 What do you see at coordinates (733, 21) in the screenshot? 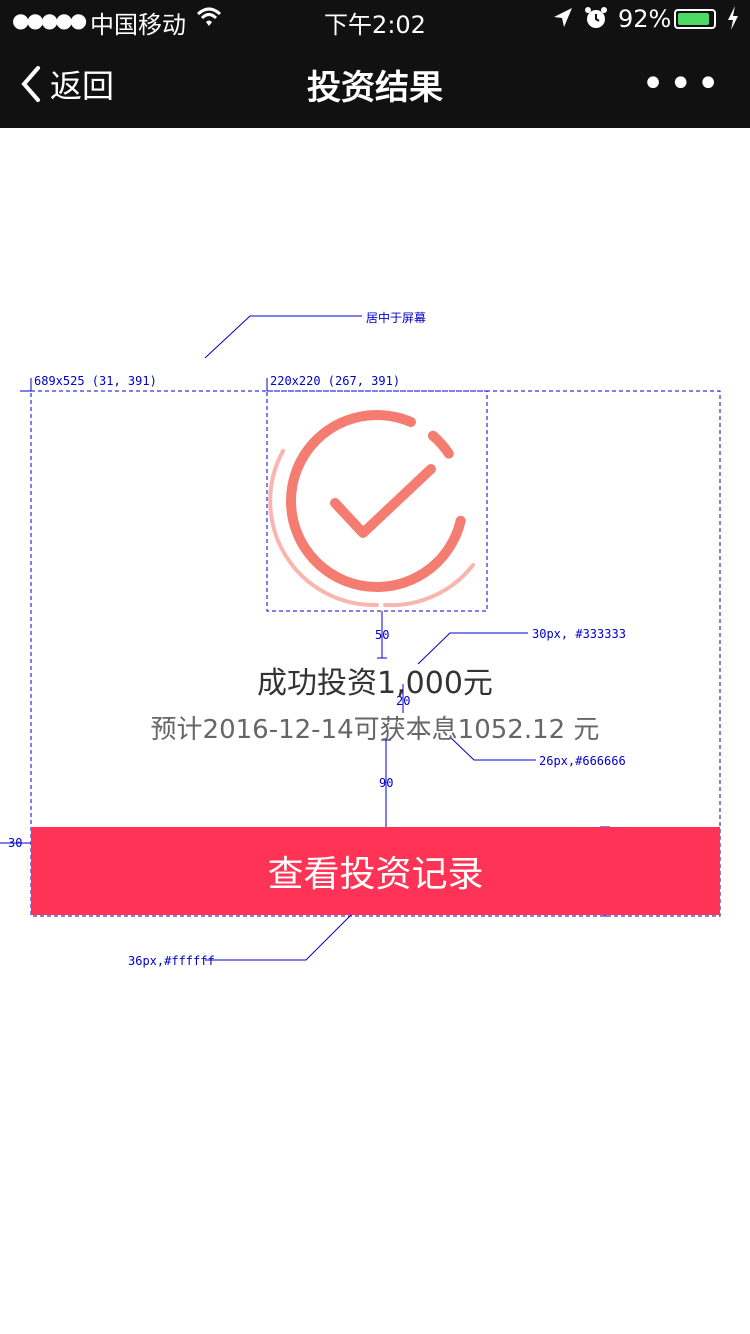
I see `charging-bolt-icon` at bounding box center [733, 21].